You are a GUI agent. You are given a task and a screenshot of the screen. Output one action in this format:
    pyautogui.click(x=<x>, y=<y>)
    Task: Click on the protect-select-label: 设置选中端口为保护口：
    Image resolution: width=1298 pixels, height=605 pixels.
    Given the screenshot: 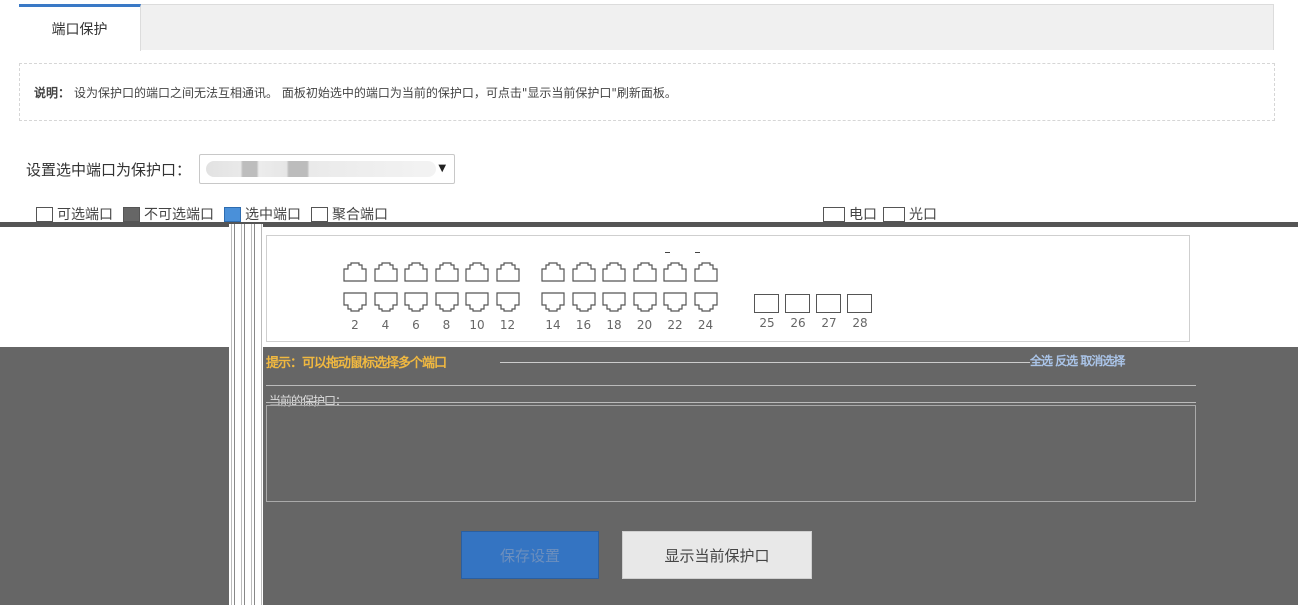 What is the action you would take?
    pyautogui.click(x=109, y=169)
    